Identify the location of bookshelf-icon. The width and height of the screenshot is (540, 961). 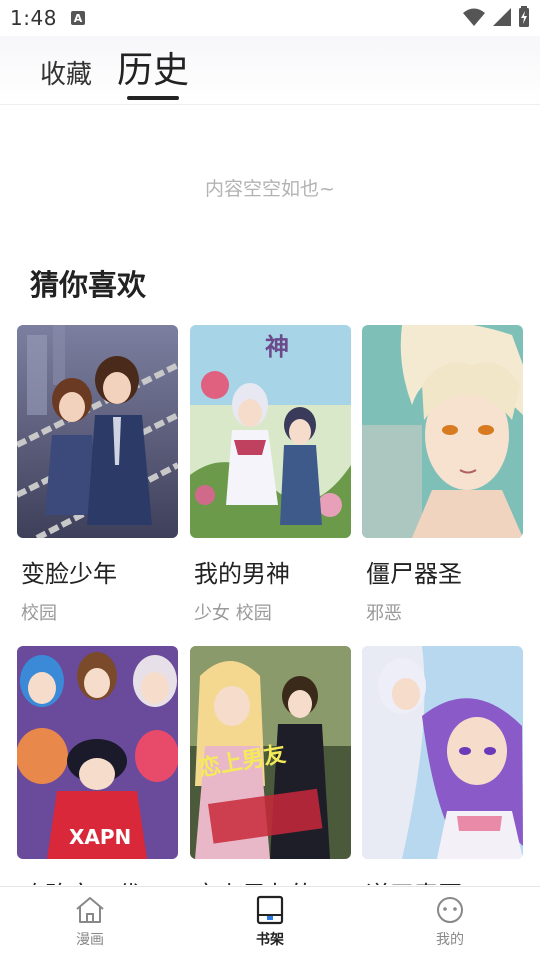
(270, 910).